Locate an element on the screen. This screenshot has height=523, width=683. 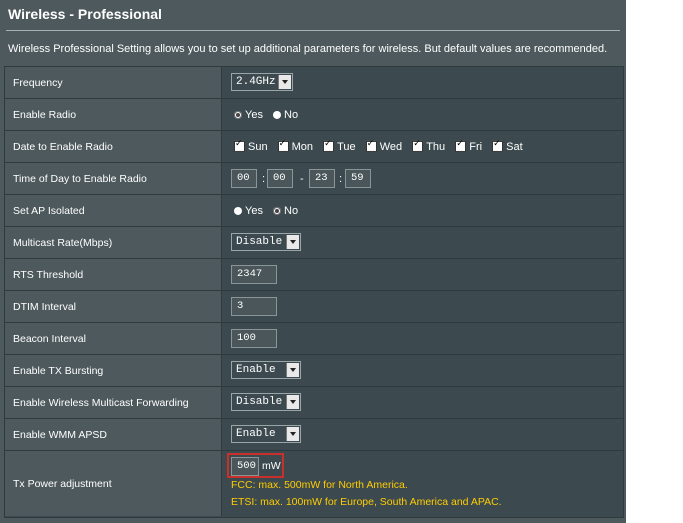
beacon-interval-input: 100 is located at coordinates (254, 338).